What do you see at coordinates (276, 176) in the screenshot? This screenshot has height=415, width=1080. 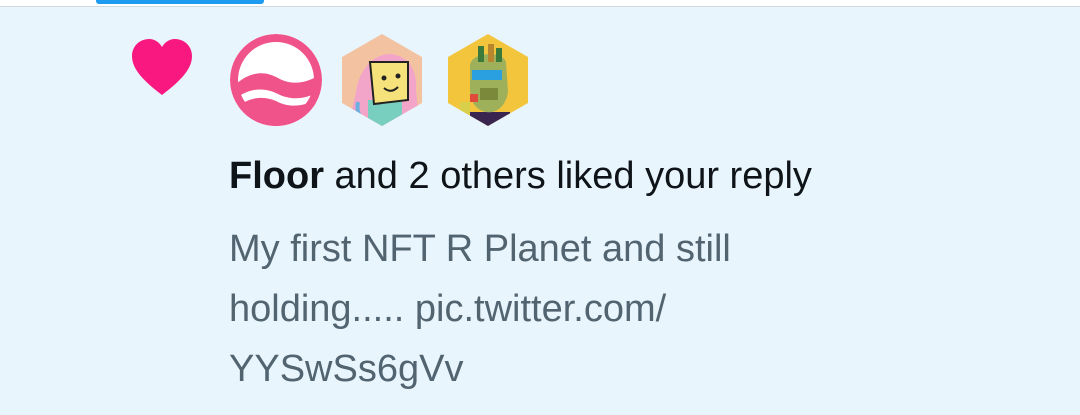 I see `actor-name: Floor` at bounding box center [276, 176].